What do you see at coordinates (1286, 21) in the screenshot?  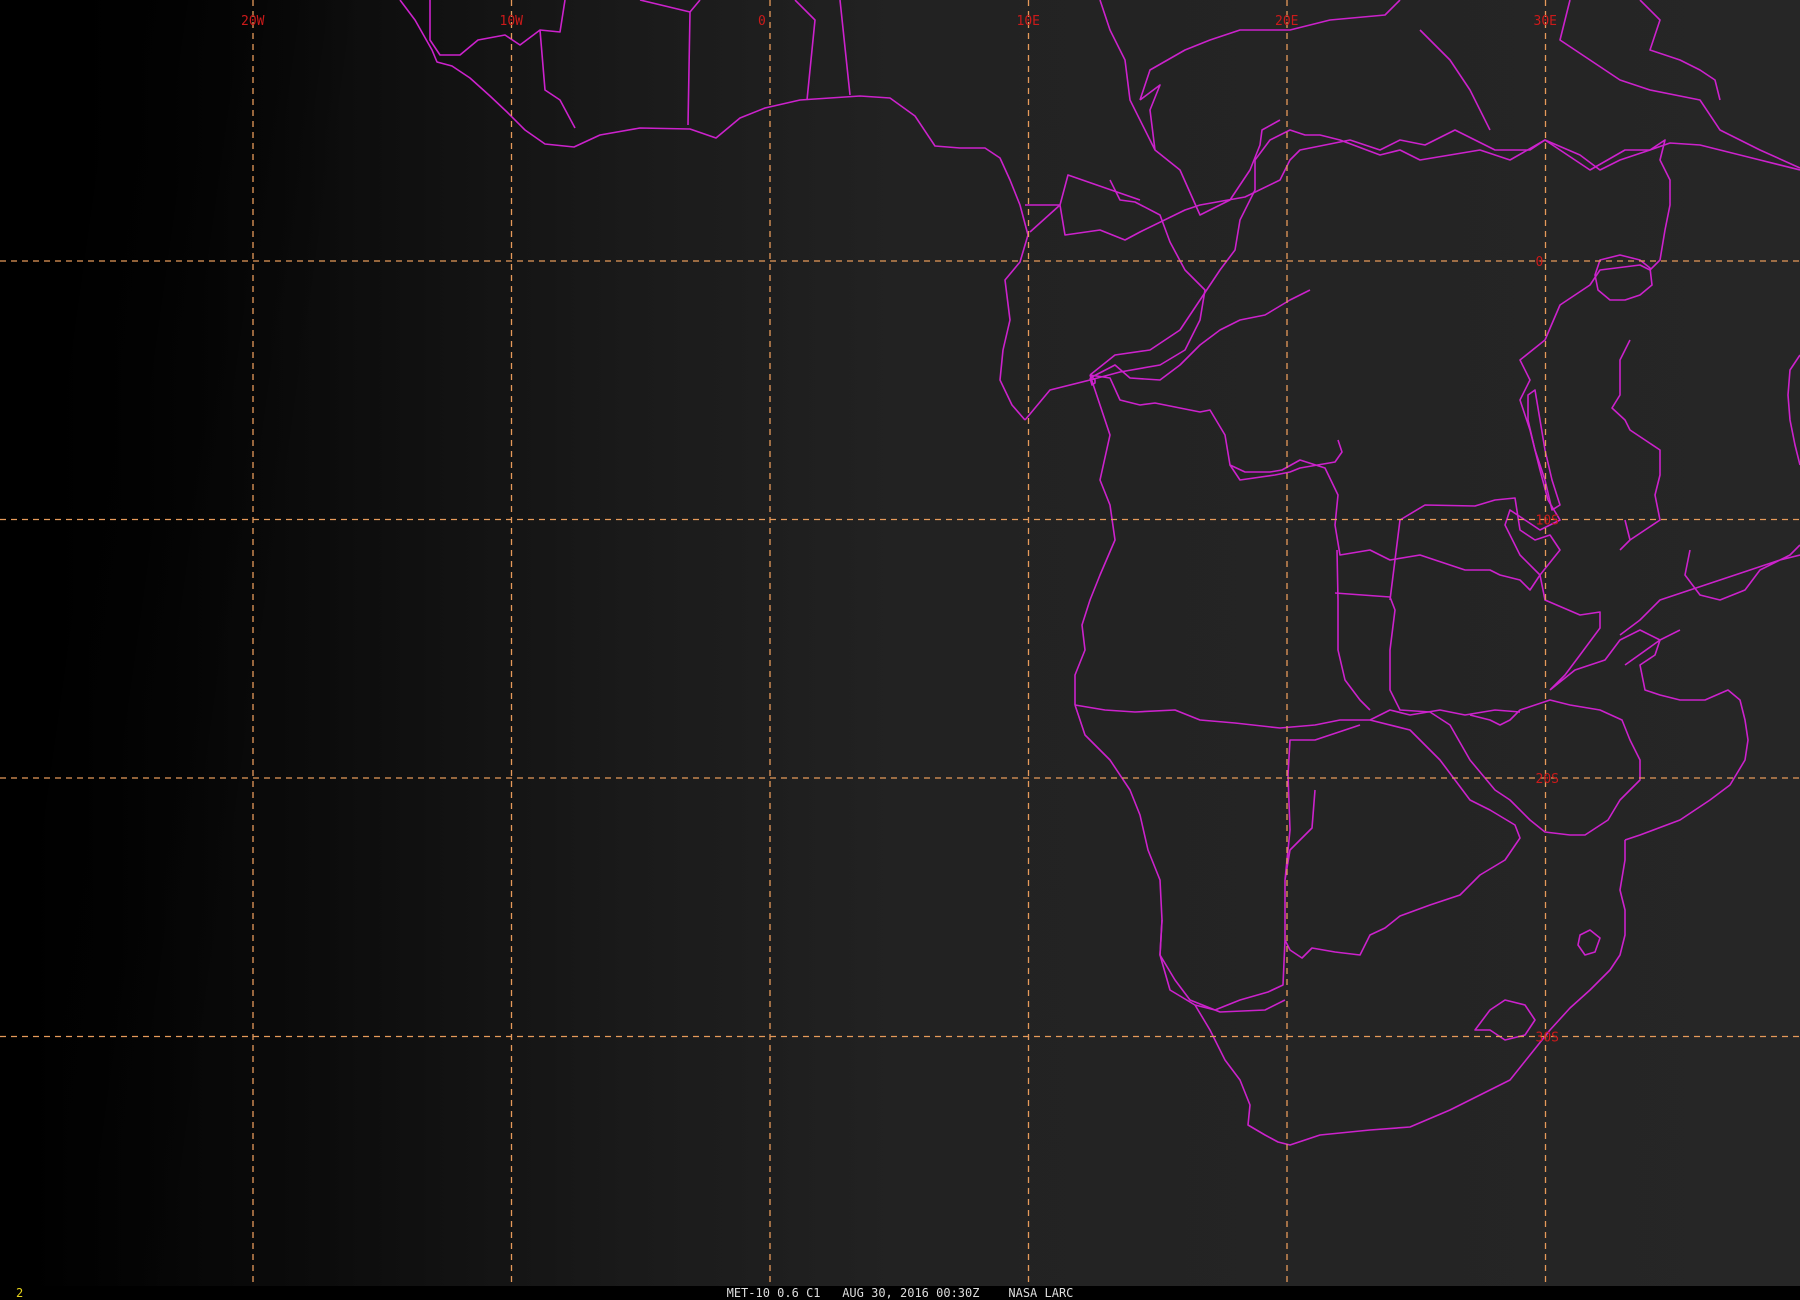 I see `longitude-label: 20E` at bounding box center [1286, 21].